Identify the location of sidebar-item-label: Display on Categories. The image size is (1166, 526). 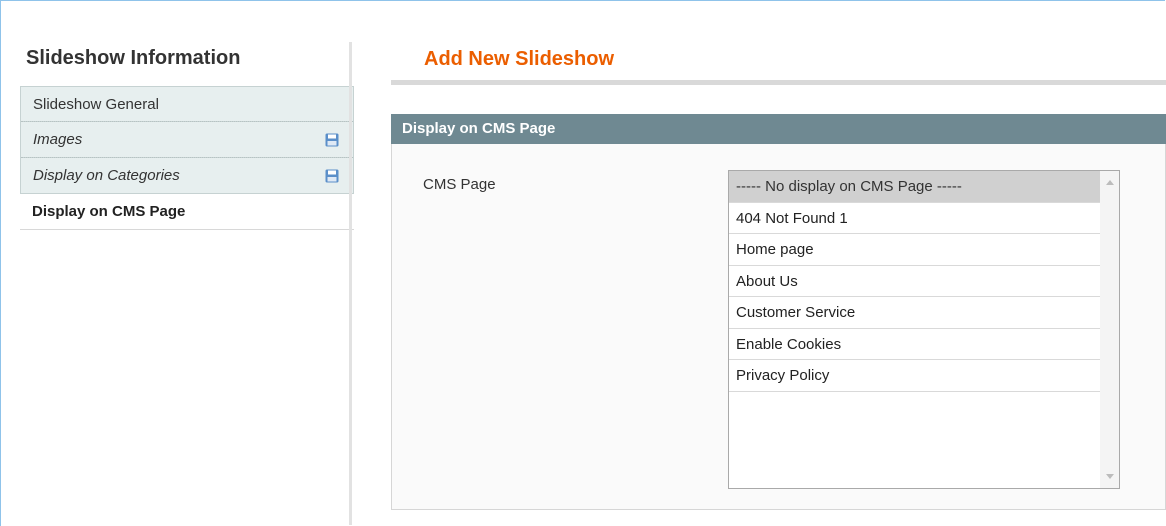
(106, 175).